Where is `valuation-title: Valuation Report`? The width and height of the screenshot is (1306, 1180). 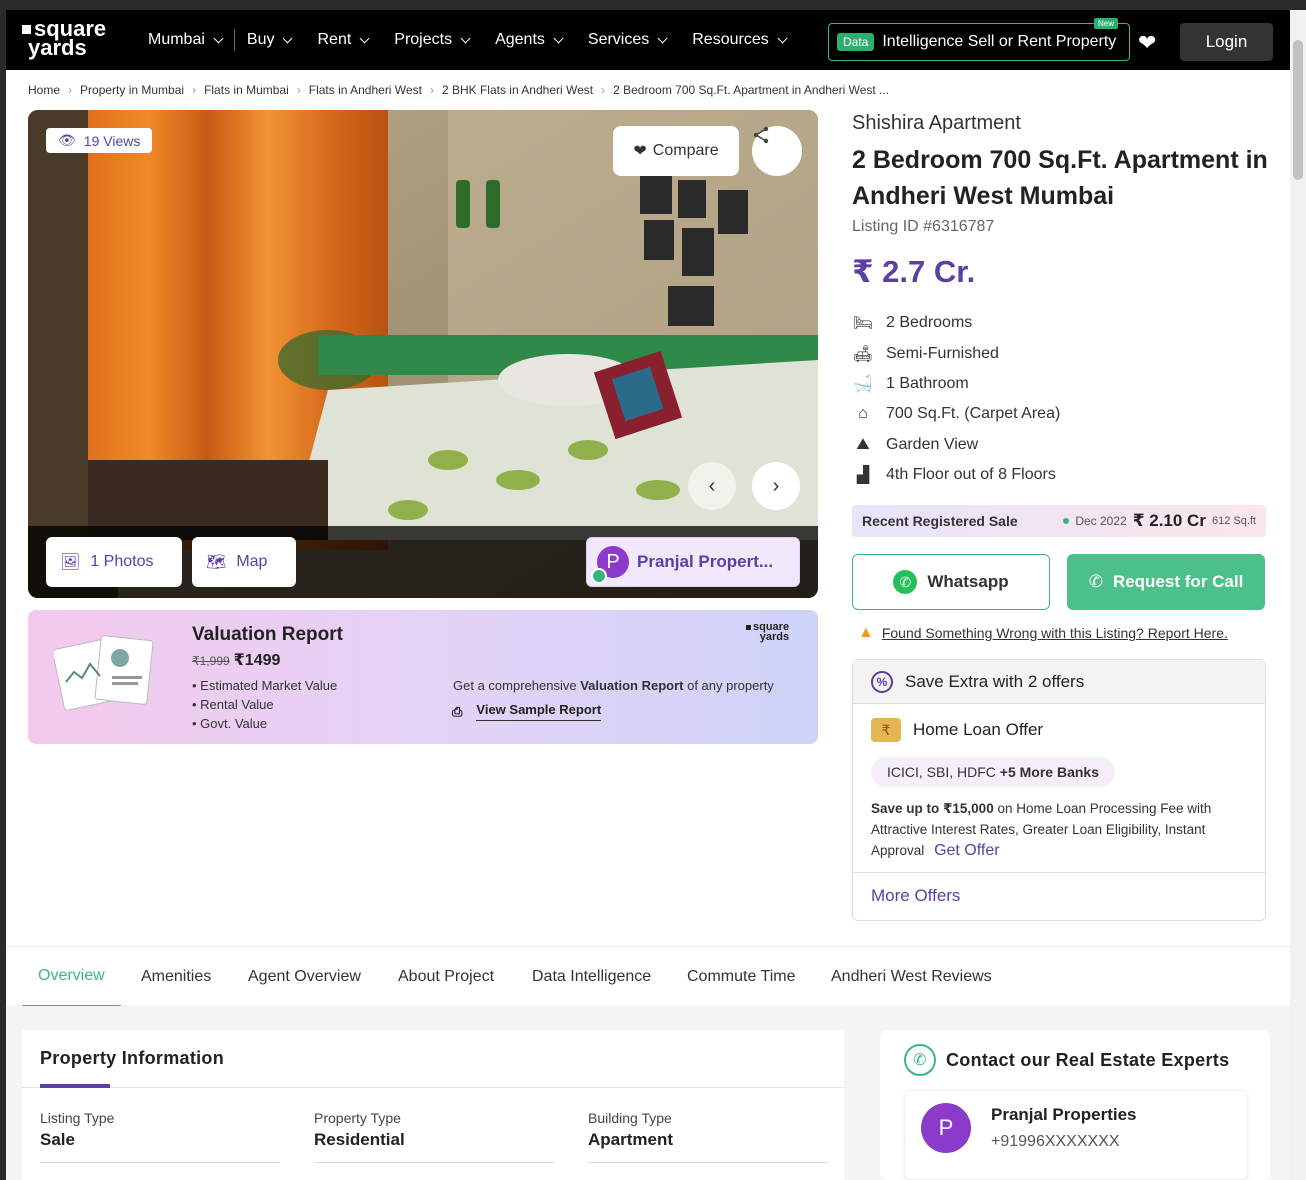
valuation-title: Valuation Report is located at coordinates (267, 634).